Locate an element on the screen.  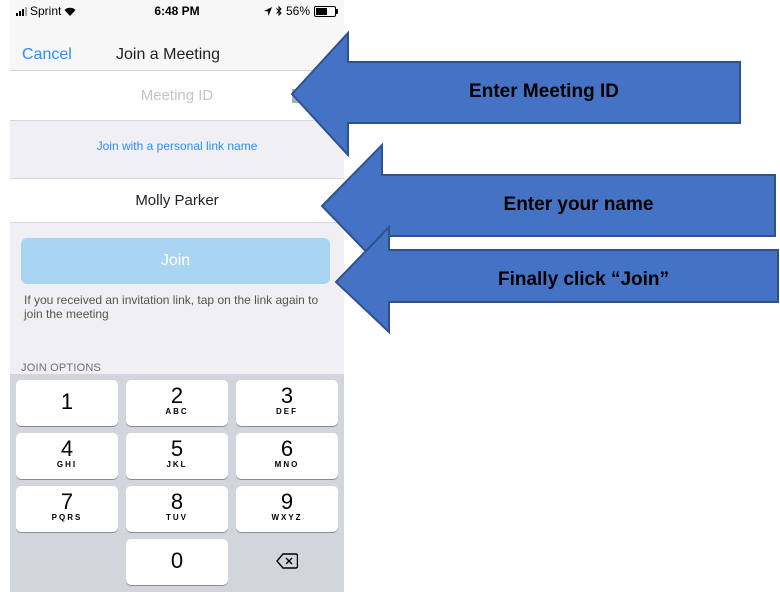
callout-name: Enter your name is located at coordinates (578, 204).